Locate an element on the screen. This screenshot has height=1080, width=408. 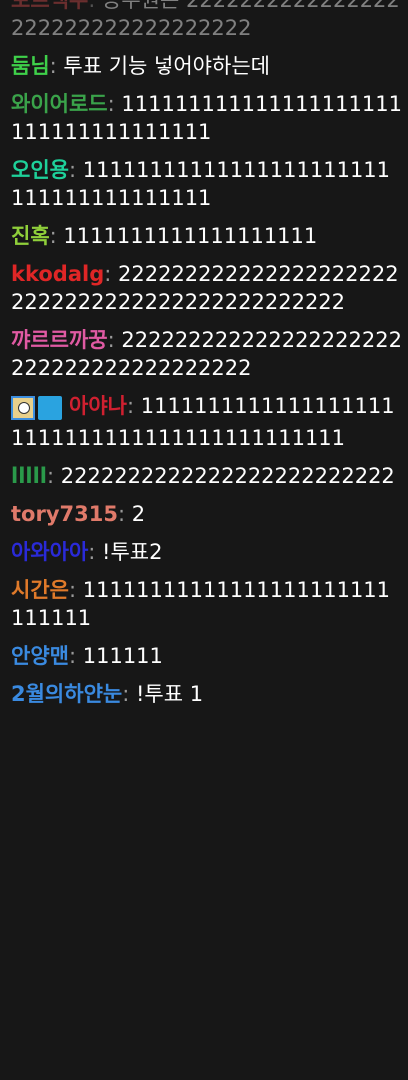
chat-username: 아야나 is located at coordinates (98, 406).